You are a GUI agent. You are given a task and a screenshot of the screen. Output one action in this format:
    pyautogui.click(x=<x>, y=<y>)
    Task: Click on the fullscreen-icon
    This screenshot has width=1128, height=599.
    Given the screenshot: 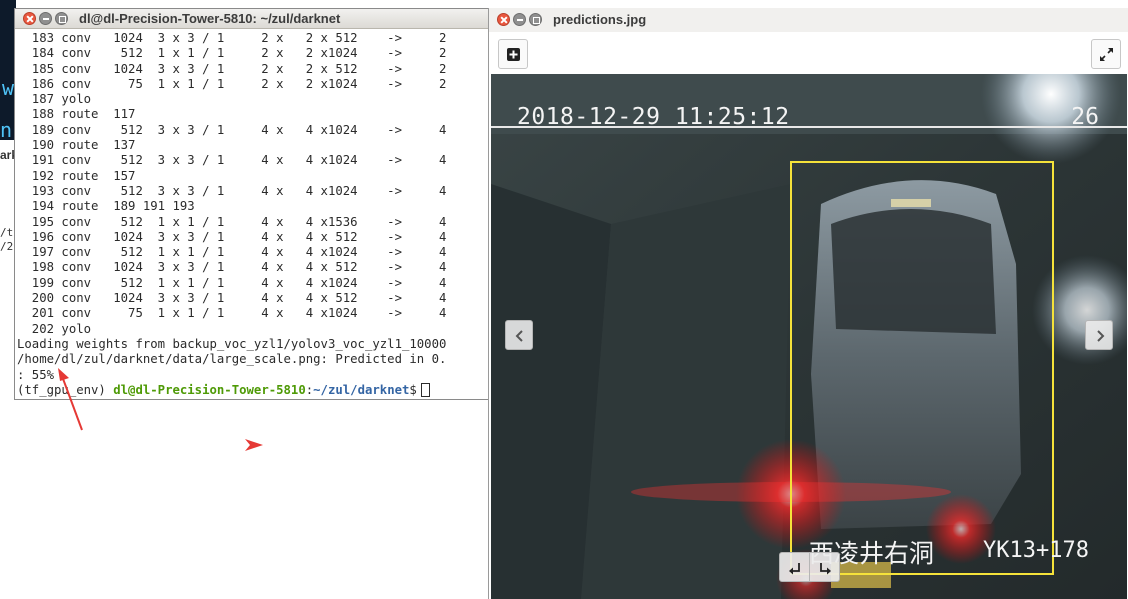 What is the action you would take?
    pyautogui.click(x=1106, y=54)
    